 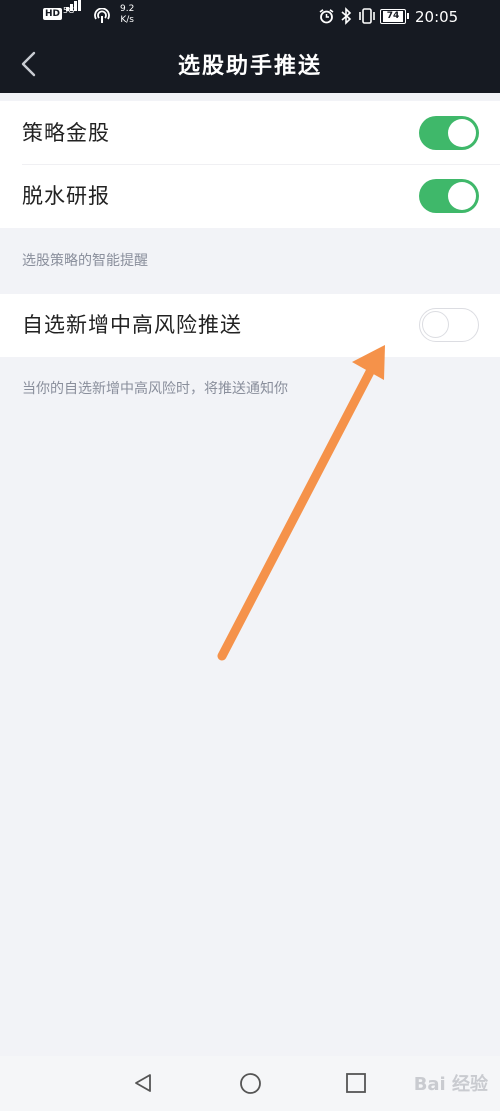 I want to click on strategy-stocks-toggle, so click(x=449, y=133).